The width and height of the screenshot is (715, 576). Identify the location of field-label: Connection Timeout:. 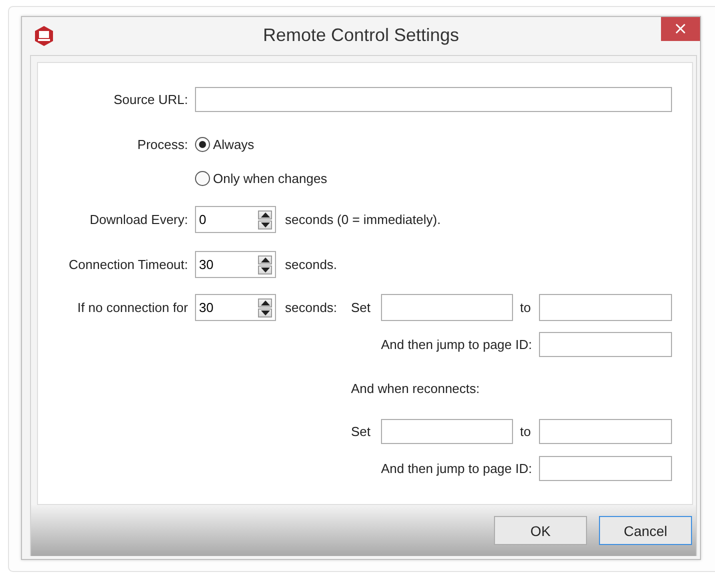
(128, 264).